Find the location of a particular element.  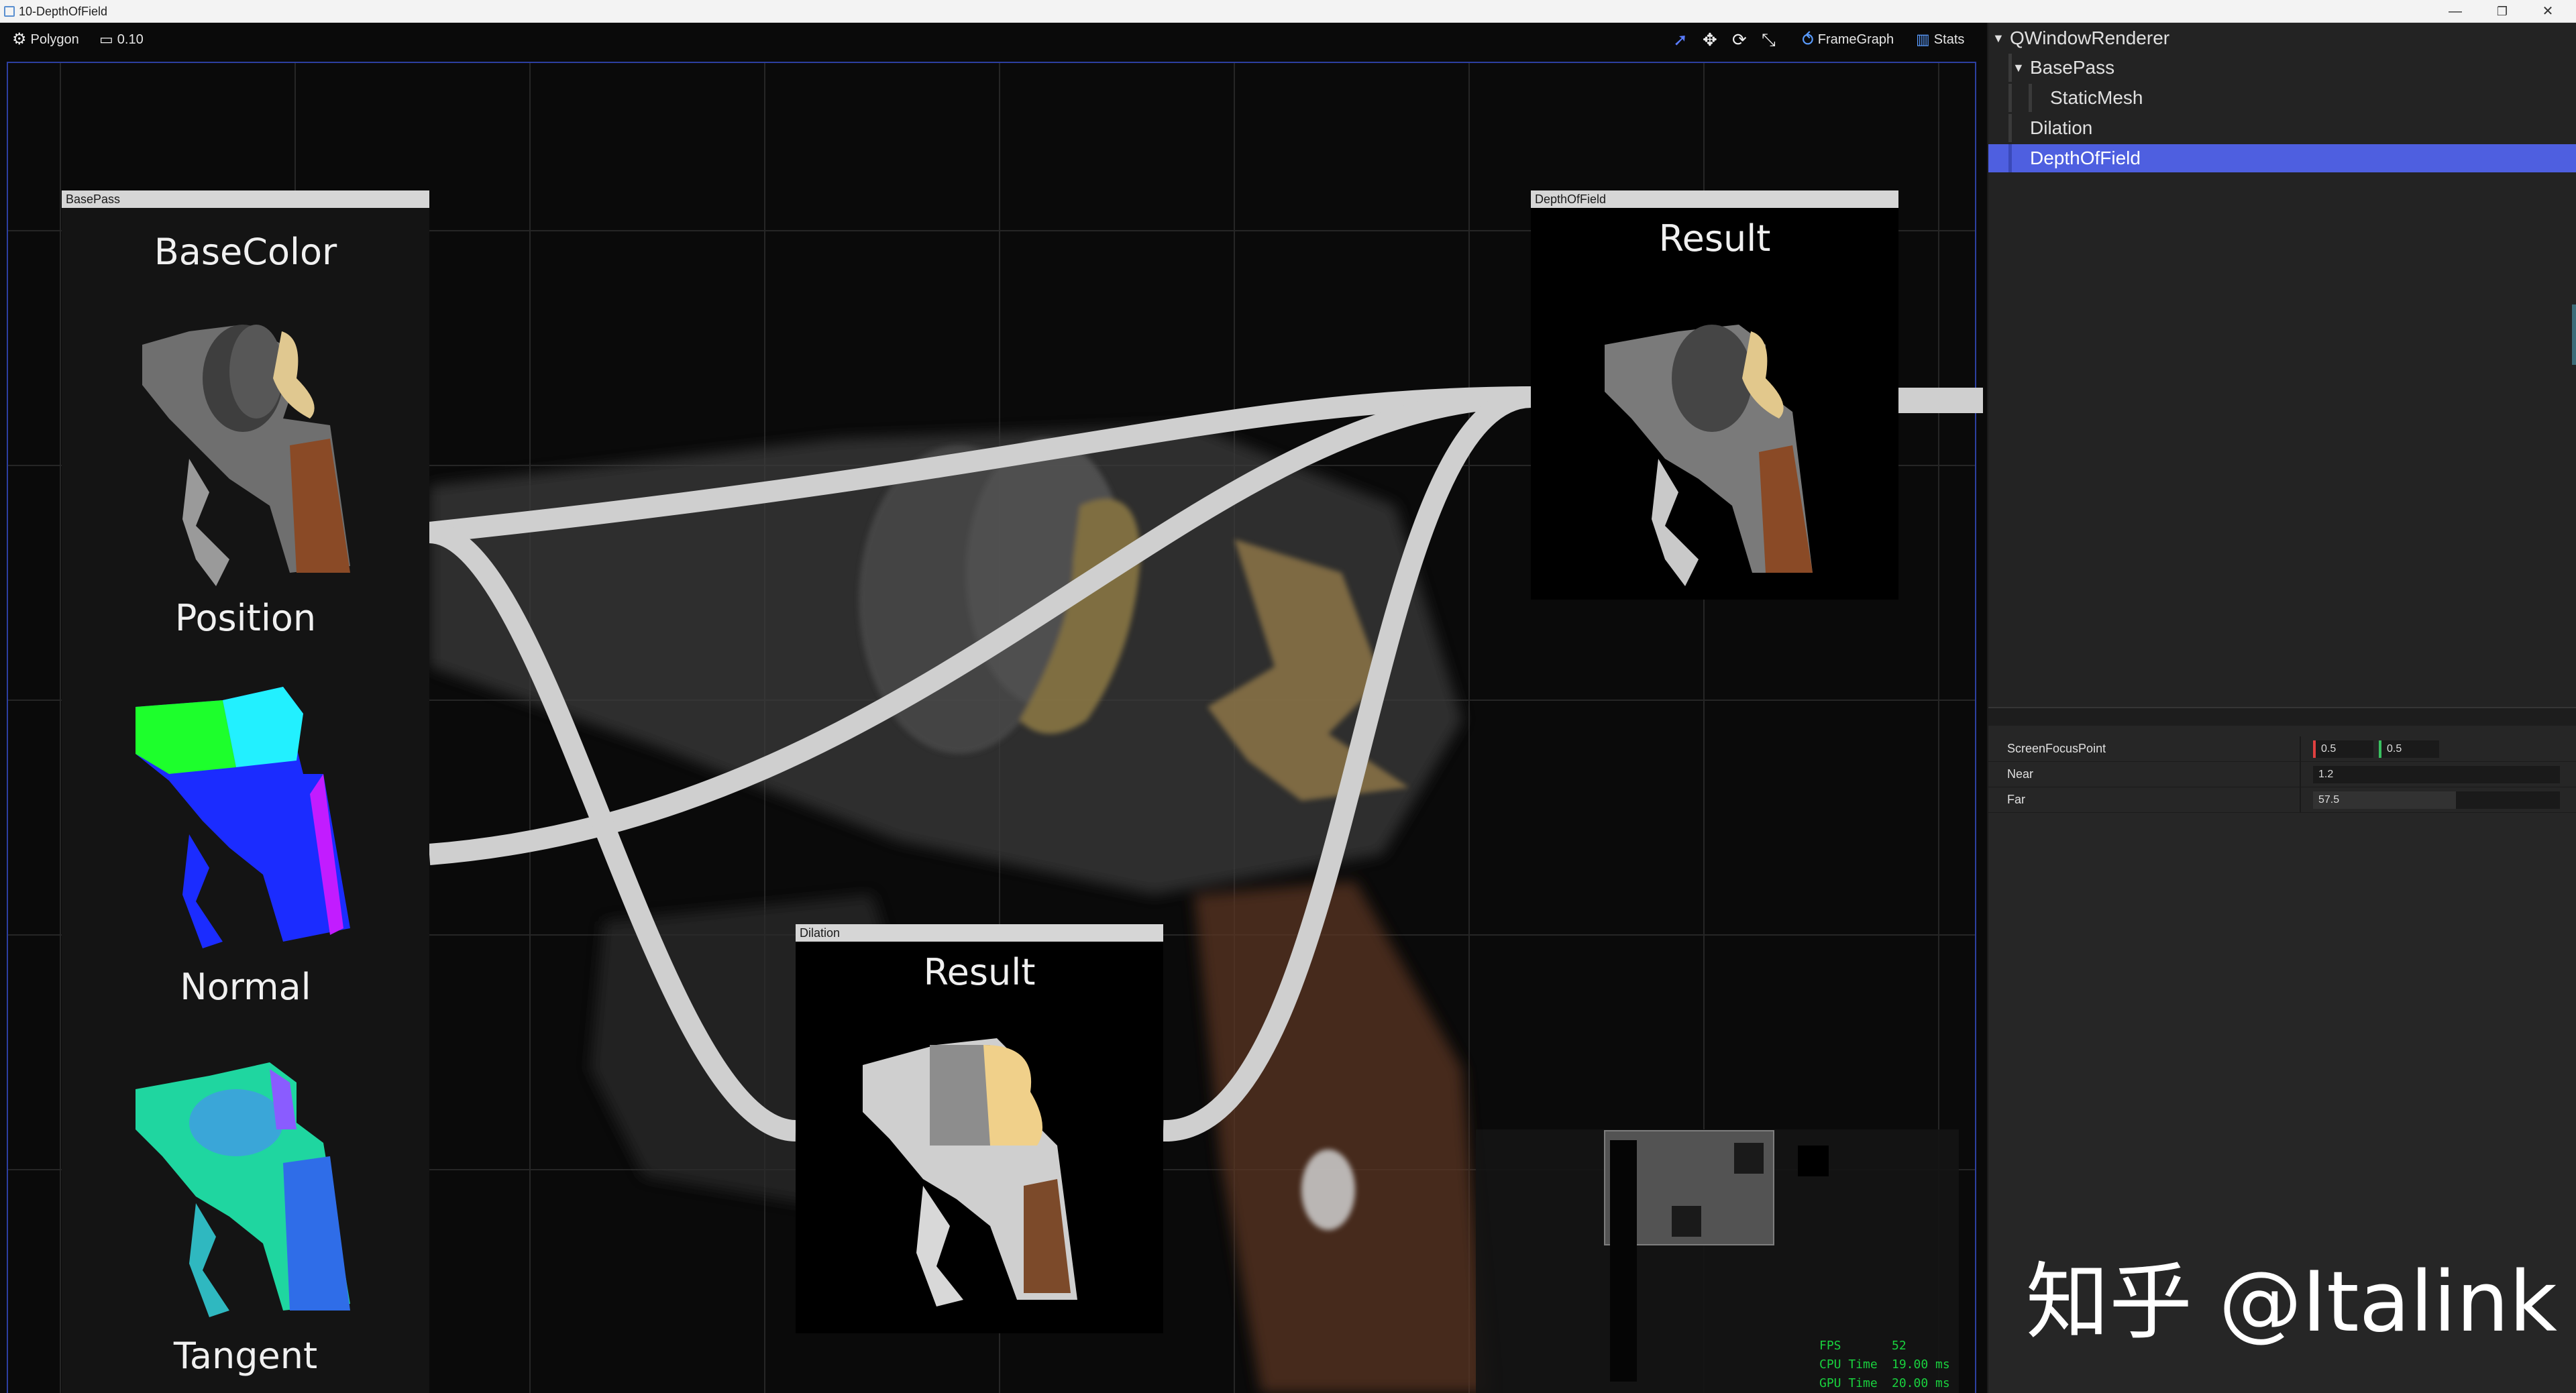

fps-label: FPS is located at coordinates (1830, 1346).